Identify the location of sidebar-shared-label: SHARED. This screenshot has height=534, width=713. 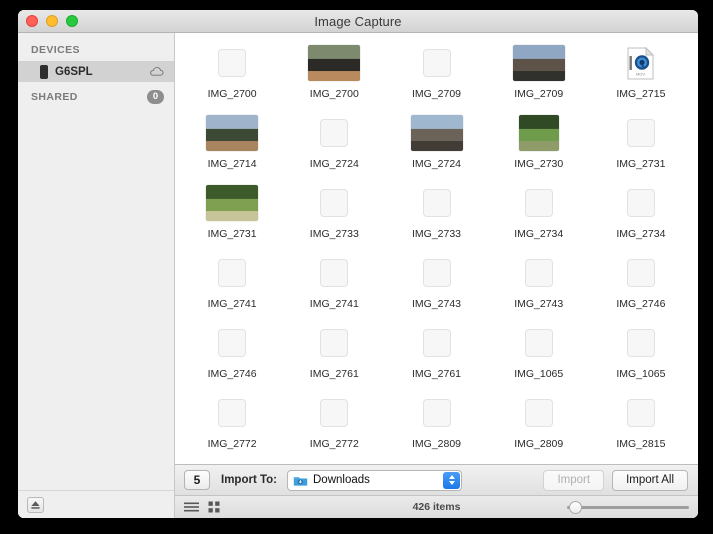
(54, 97).